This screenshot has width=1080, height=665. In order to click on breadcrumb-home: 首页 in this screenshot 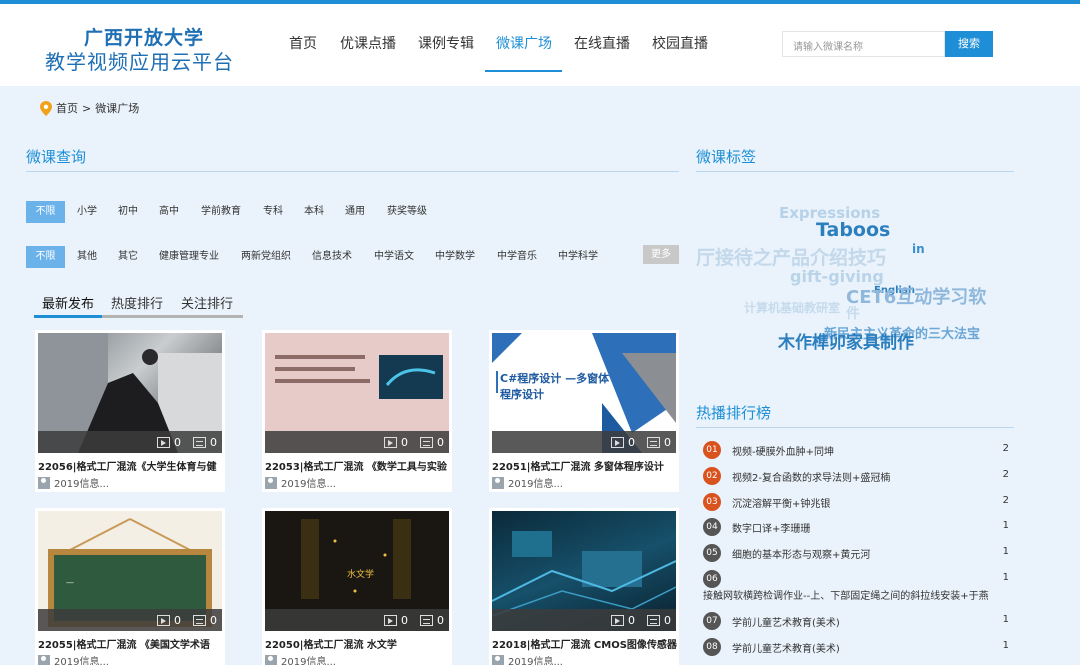, I will do `click(67, 108)`.